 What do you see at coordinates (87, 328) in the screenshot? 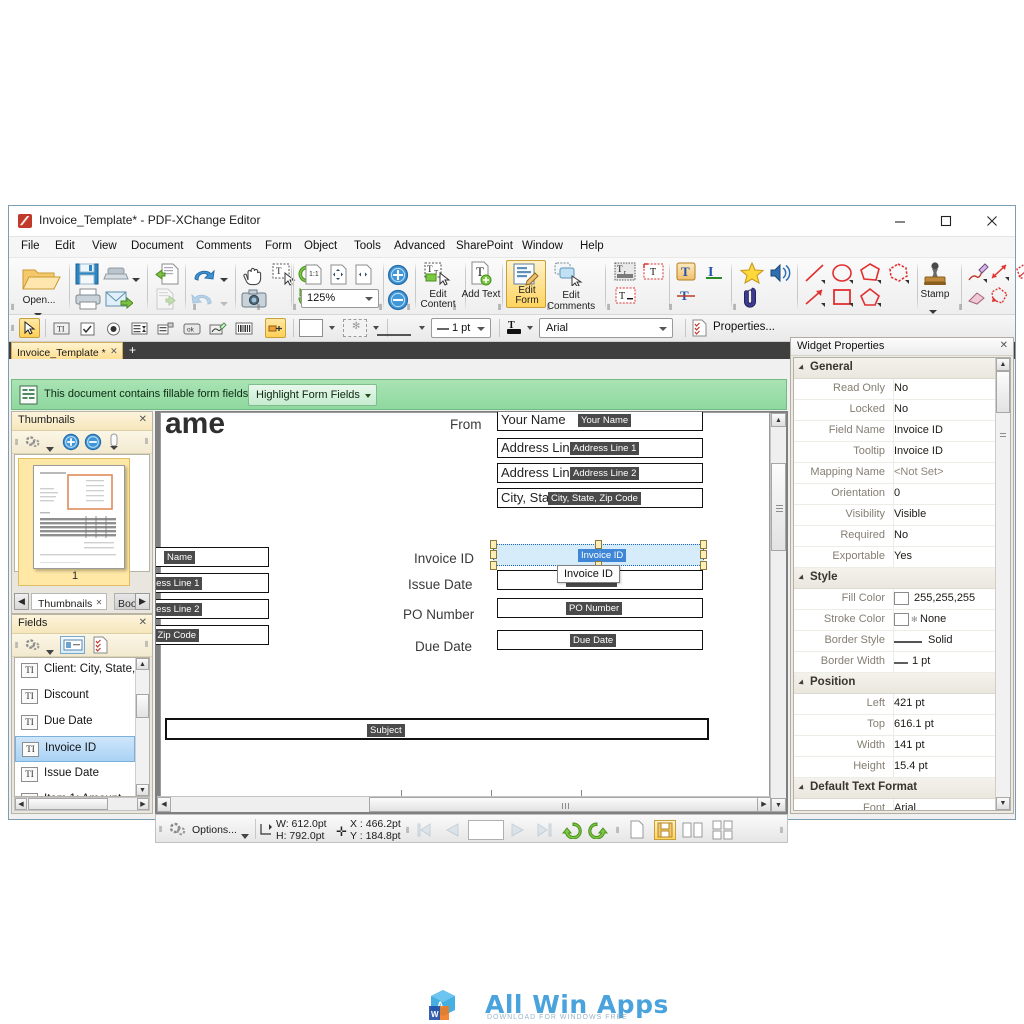
I see `checkbox-tool-button` at bounding box center [87, 328].